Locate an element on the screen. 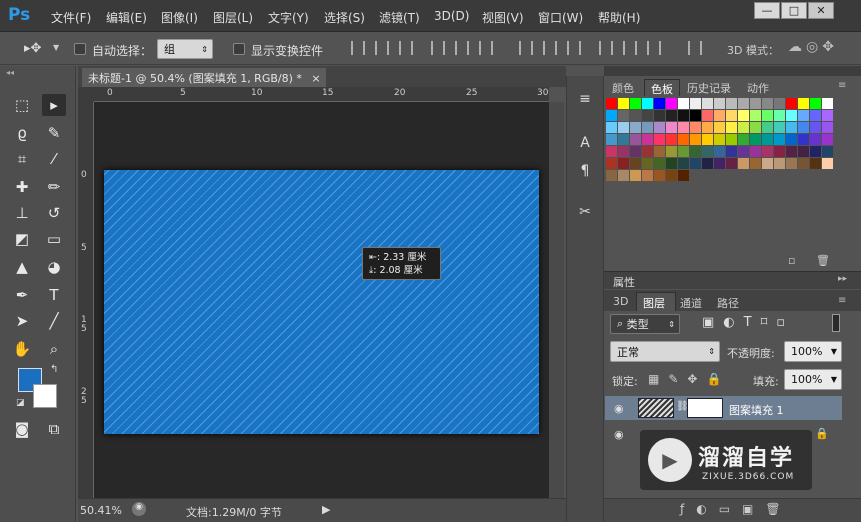 This screenshot has height=522, width=861. status-menu-icon: ▶ is located at coordinates (326, 509).